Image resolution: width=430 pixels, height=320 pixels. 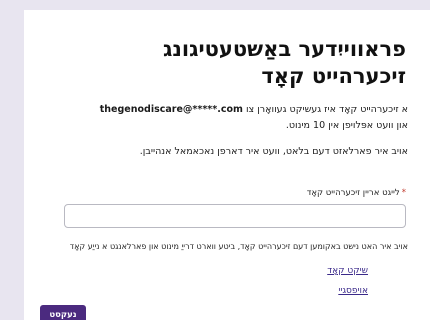 I want to click on masked-email: thegenodiscare@*****.com, so click(x=171, y=109).